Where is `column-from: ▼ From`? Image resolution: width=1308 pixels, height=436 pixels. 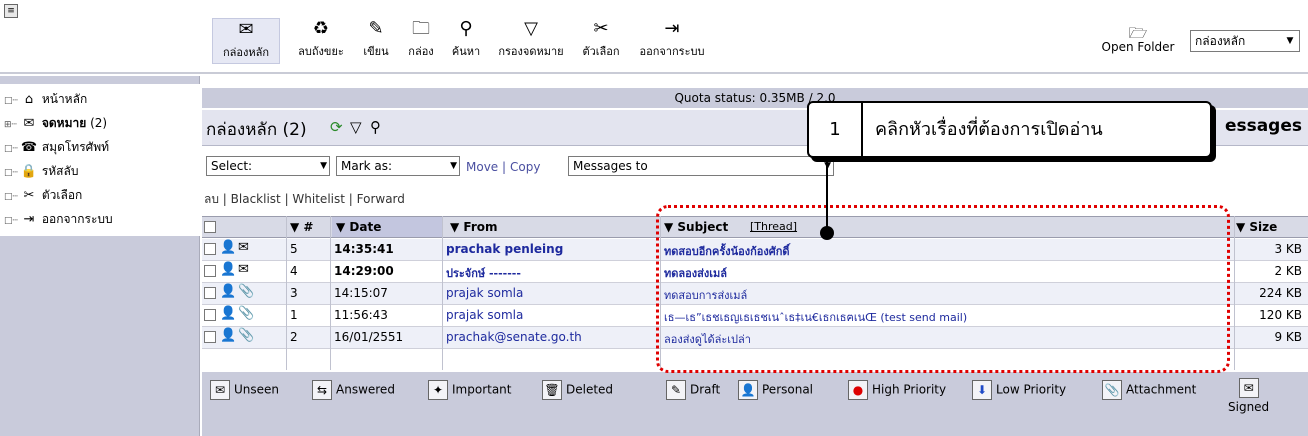
column-from: ▼ From is located at coordinates (474, 227).